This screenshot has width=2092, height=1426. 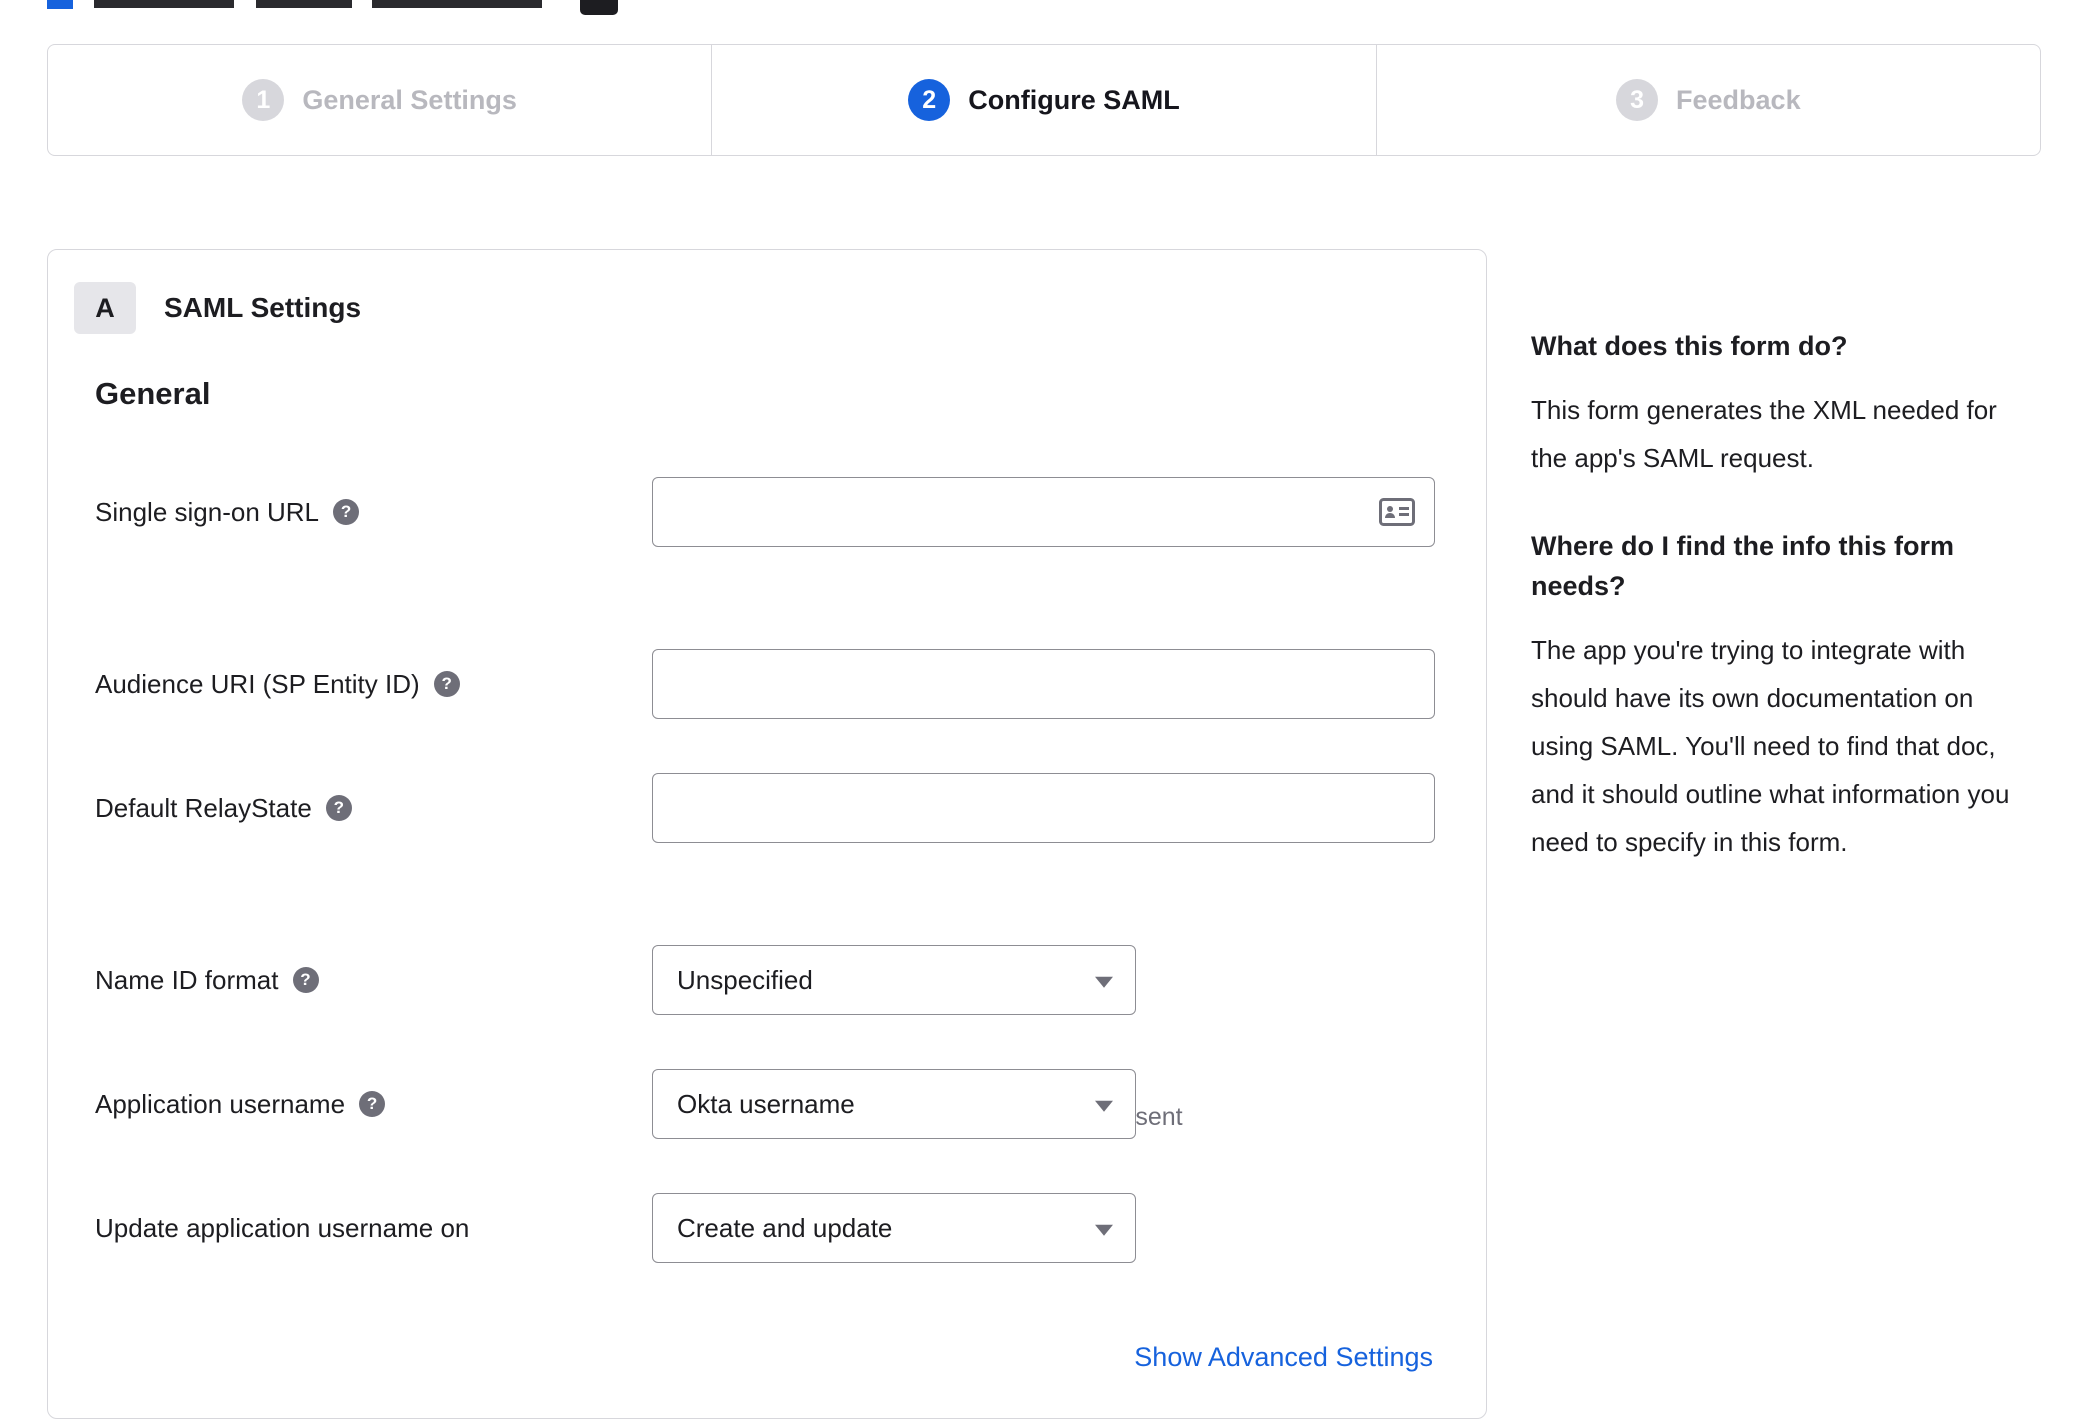 I want to click on field-label: Name ID format, so click(x=187, y=979).